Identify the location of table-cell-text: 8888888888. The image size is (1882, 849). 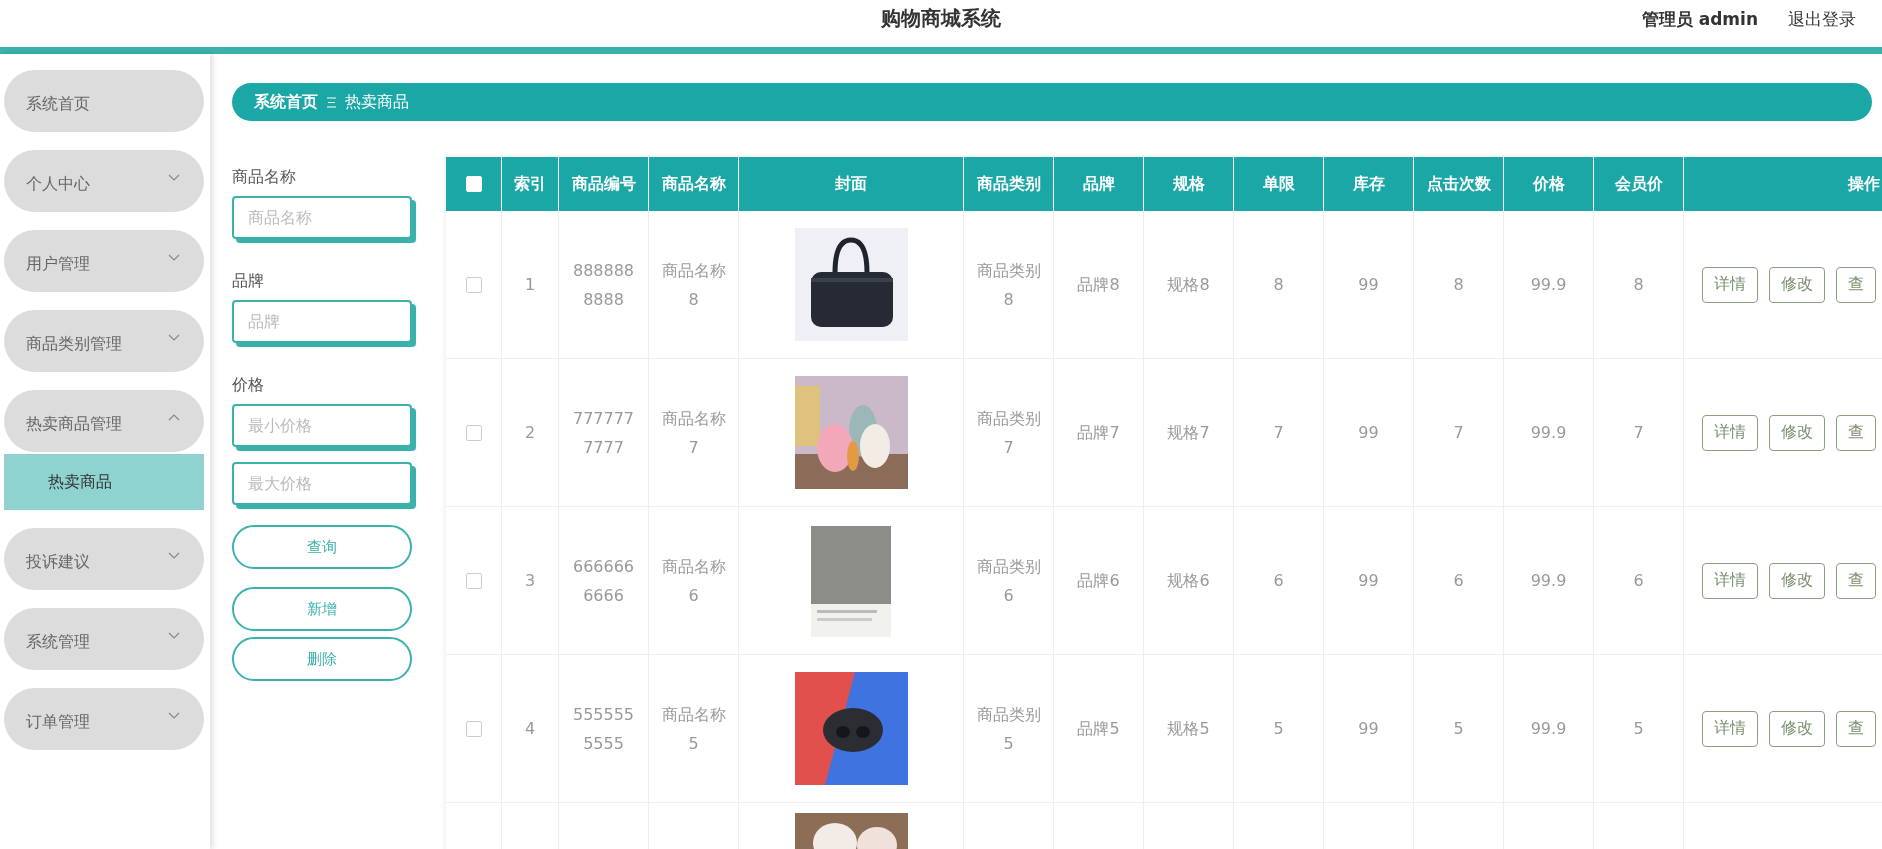
(603, 285).